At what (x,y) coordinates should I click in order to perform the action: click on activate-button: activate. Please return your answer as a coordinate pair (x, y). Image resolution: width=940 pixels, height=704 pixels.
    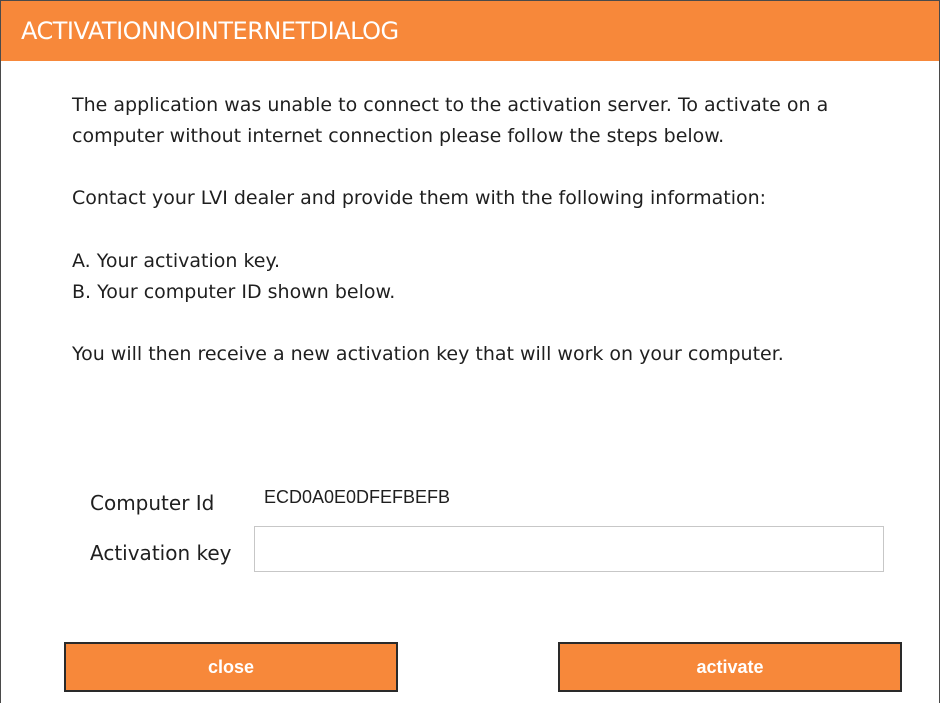
    Looking at the image, I should click on (730, 667).